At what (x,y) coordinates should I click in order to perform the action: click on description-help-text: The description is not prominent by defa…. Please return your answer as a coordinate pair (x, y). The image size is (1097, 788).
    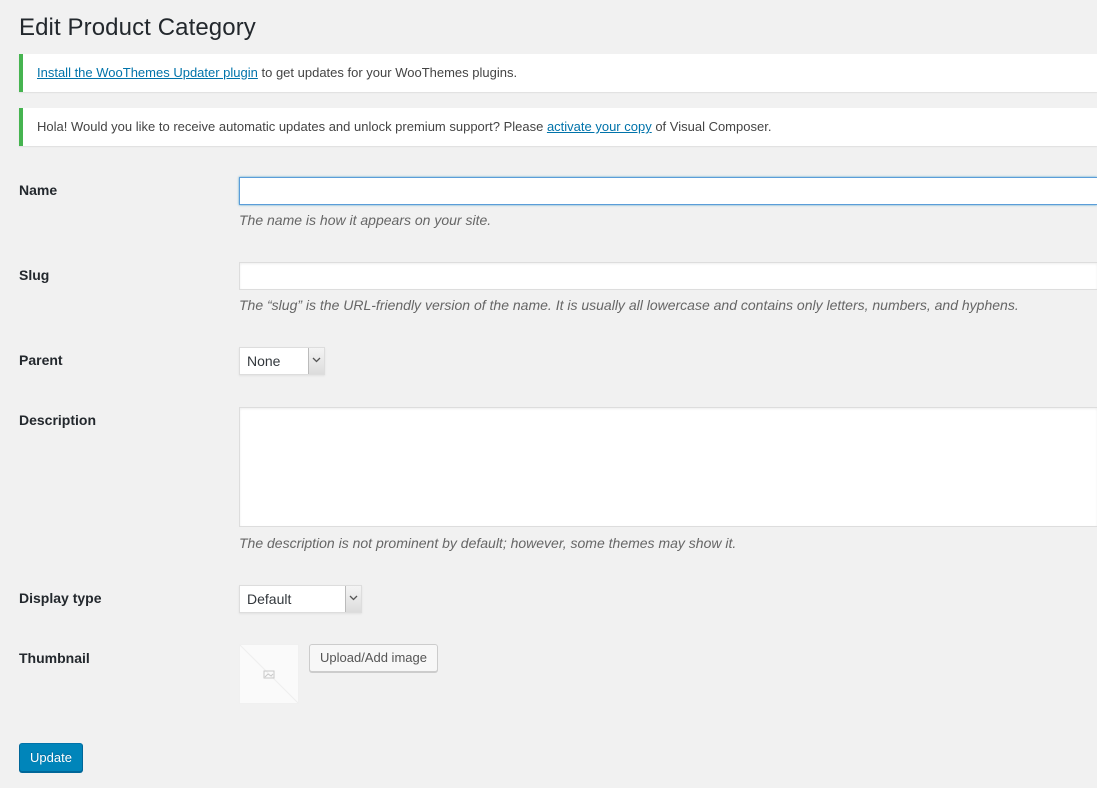
    Looking at the image, I should click on (488, 543).